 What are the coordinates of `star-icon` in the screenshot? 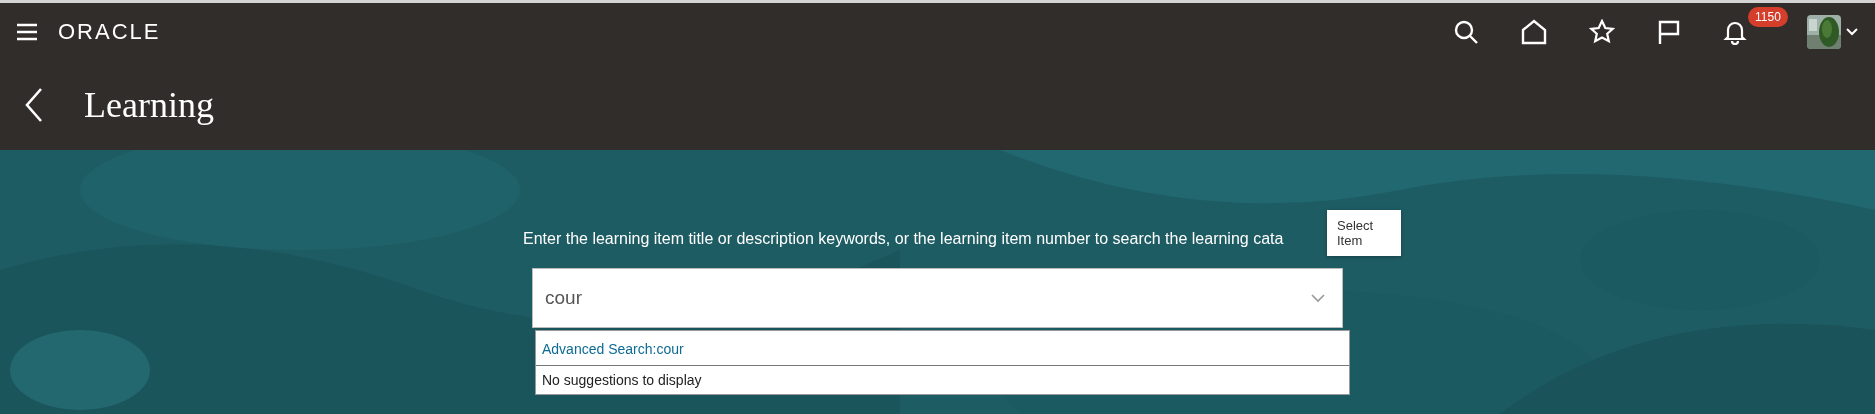 It's located at (1602, 31).